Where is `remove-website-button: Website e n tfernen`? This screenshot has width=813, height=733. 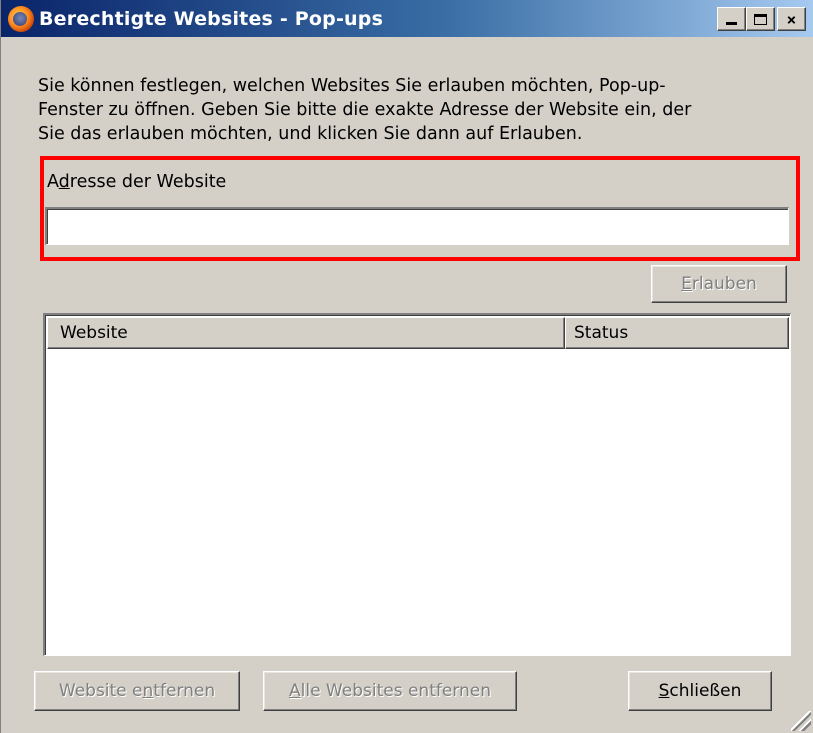 remove-website-button: Website e n tfernen is located at coordinates (137, 691).